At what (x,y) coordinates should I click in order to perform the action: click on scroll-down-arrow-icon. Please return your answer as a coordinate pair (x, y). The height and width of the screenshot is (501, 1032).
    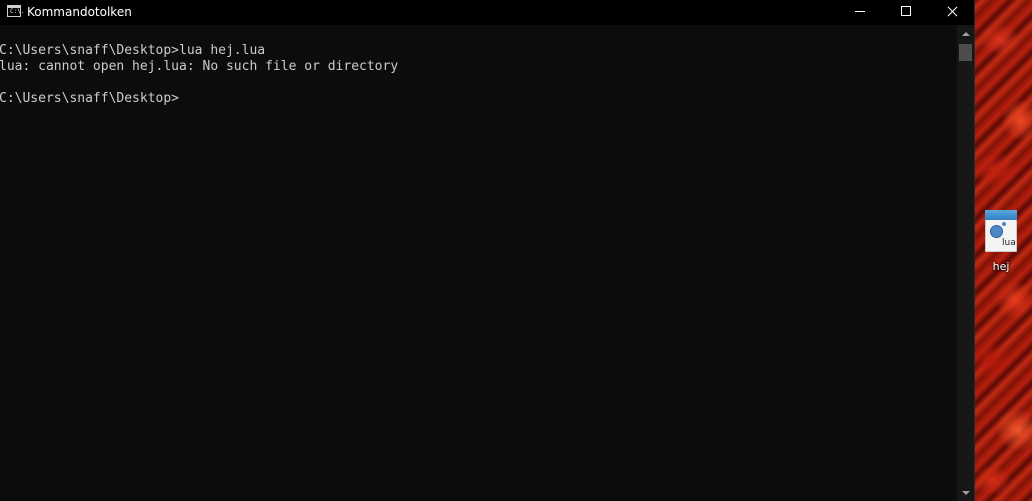
    Looking at the image, I should click on (965, 492).